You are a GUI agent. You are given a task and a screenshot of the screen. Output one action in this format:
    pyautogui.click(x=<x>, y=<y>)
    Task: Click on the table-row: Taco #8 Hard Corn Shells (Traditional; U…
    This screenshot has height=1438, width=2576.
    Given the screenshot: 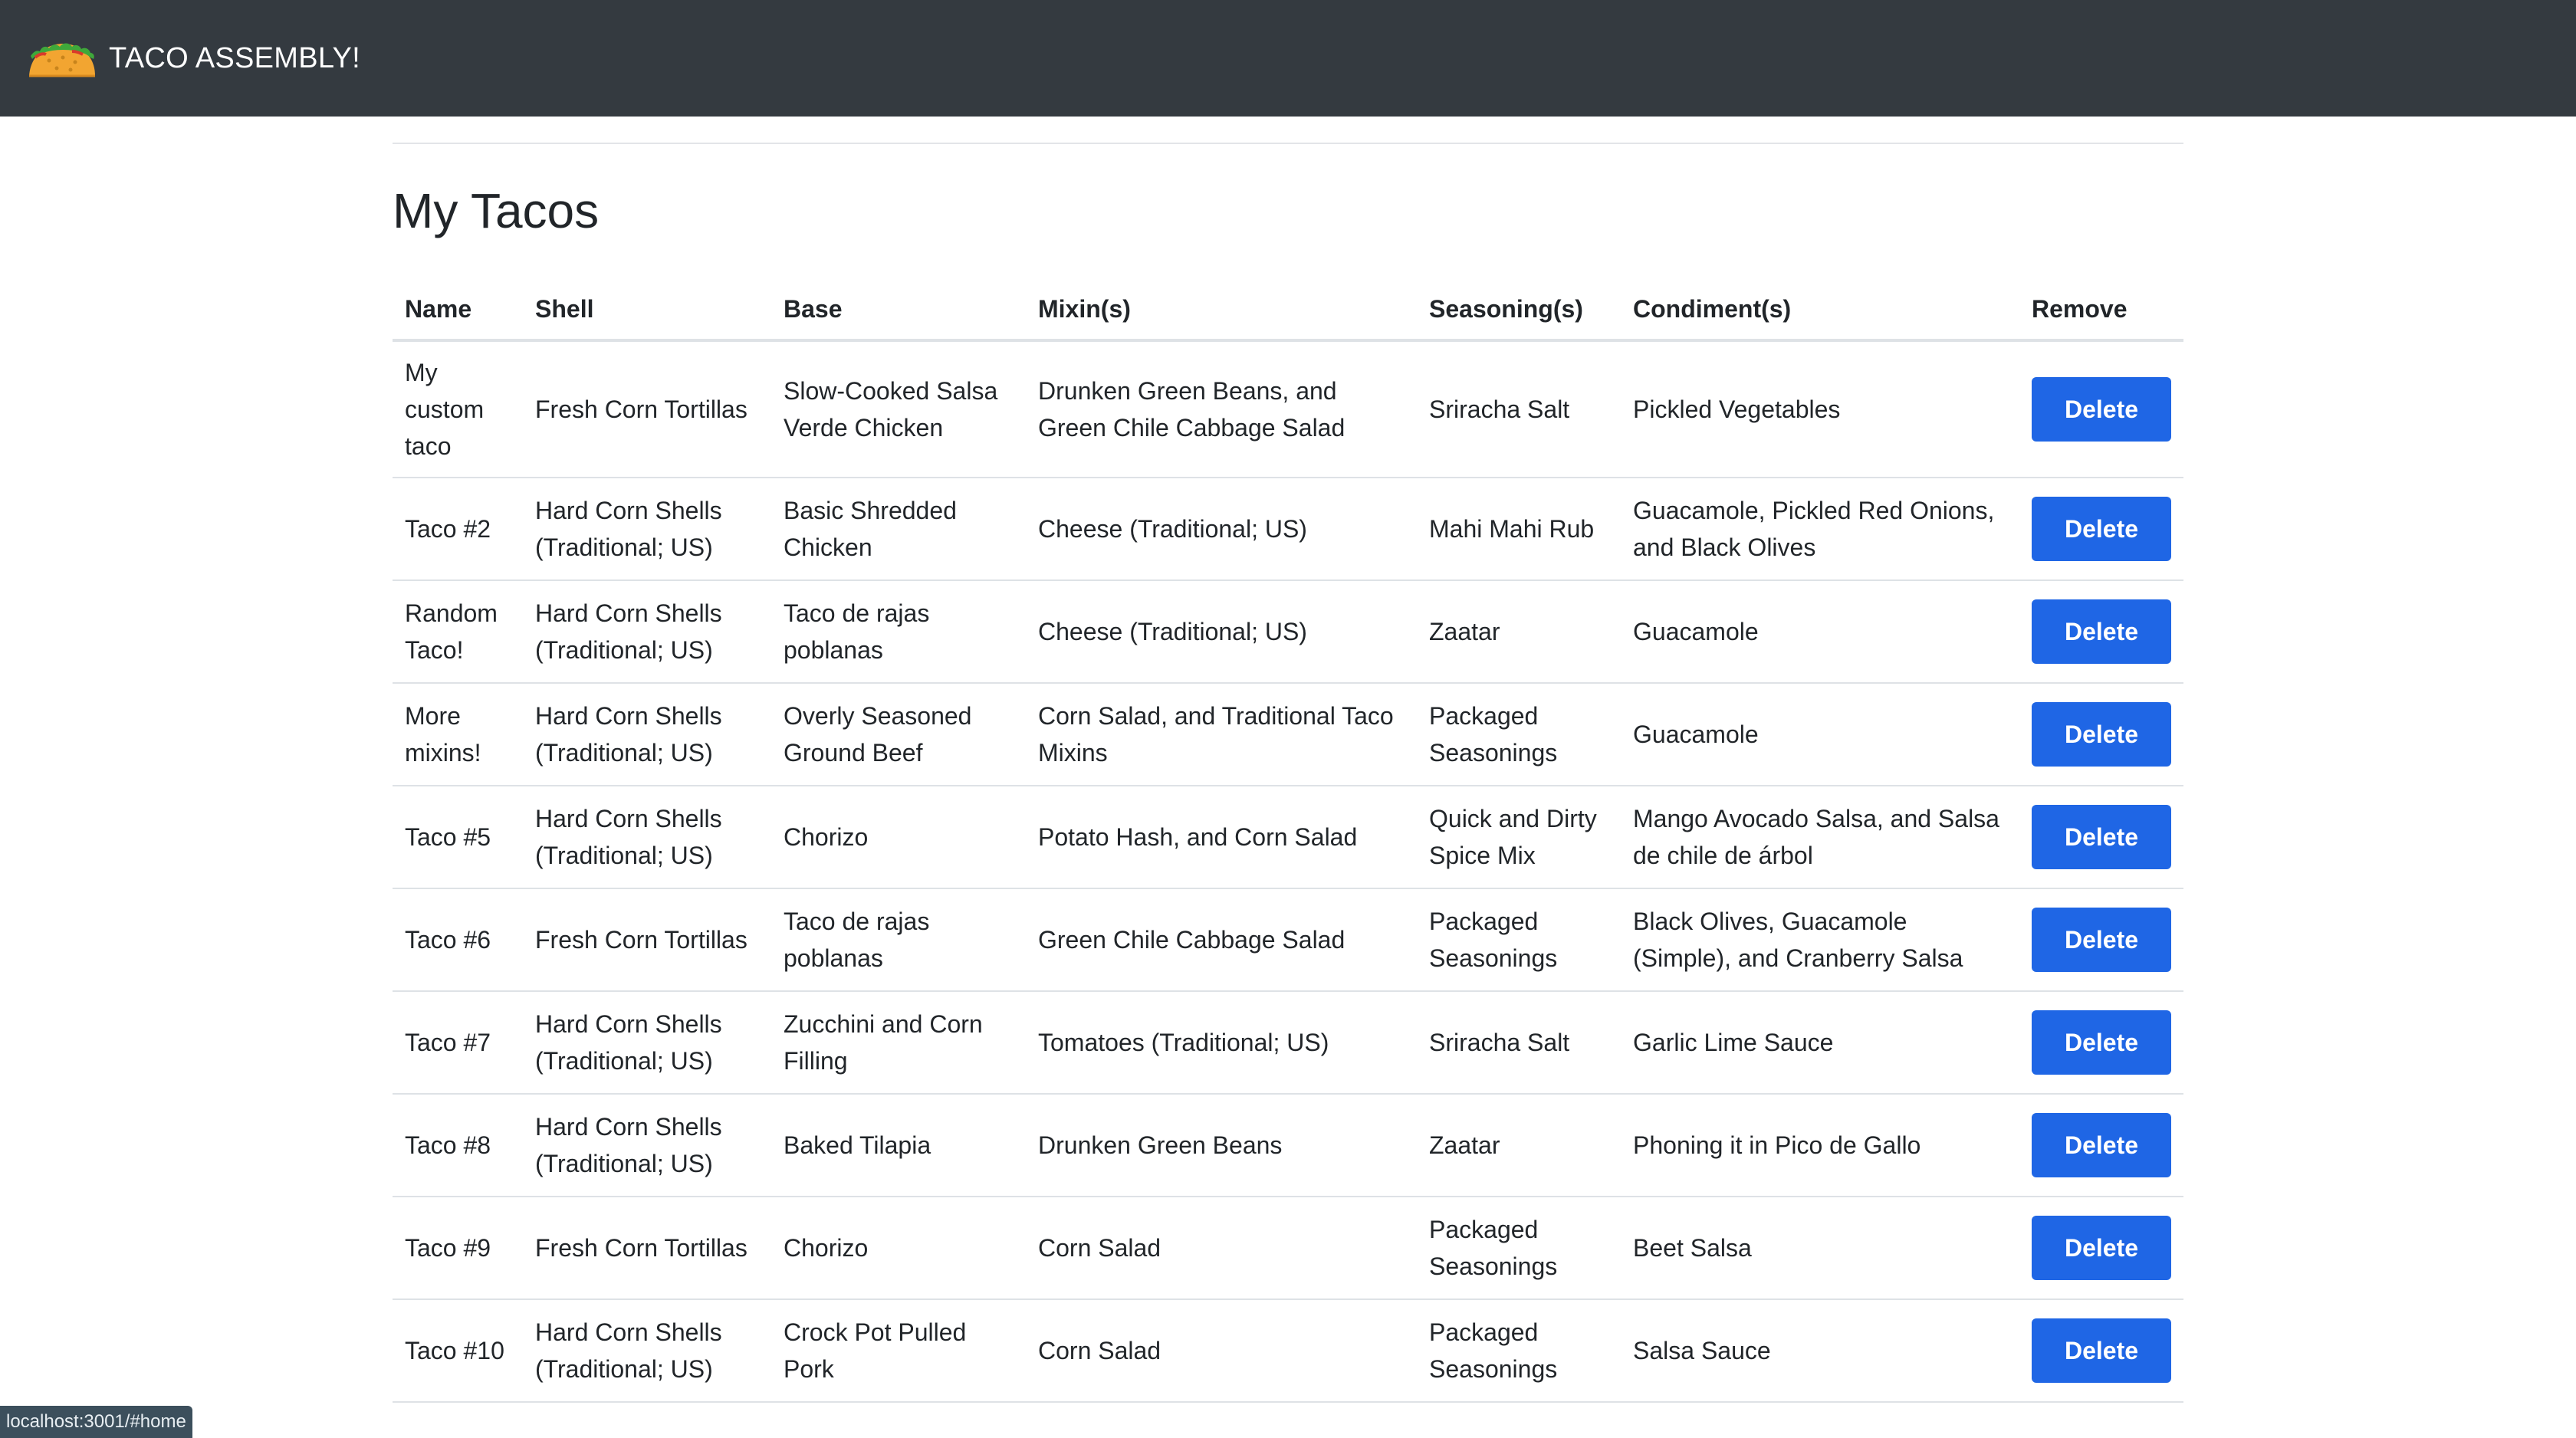 What is the action you would take?
    pyautogui.click(x=1288, y=1145)
    